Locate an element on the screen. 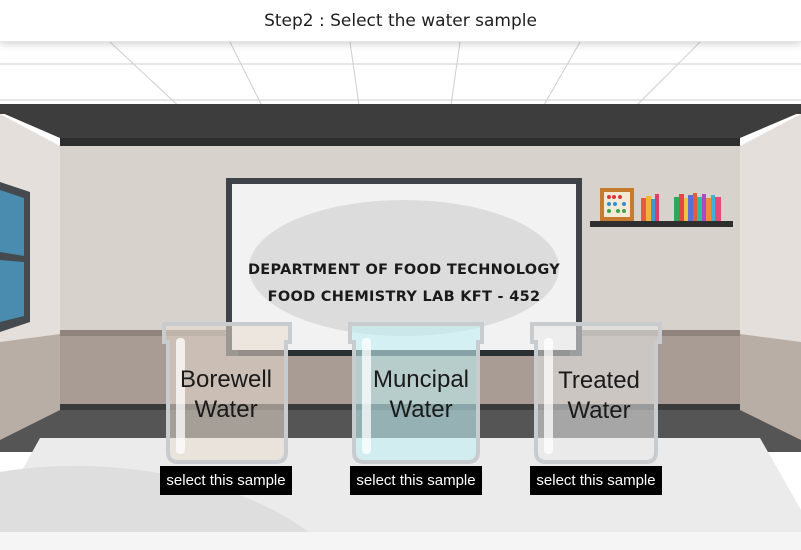 Image resolution: width=801 pixels, height=550 pixels. sample-label-municipal: Muncipal Water is located at coordinates (421, 395).